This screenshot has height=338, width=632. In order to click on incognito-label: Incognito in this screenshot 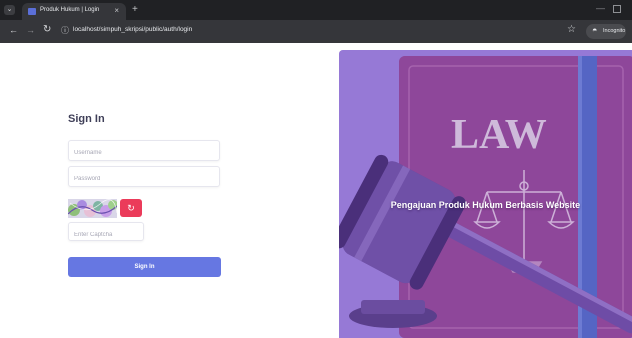, I will do `click(614, 31)`.